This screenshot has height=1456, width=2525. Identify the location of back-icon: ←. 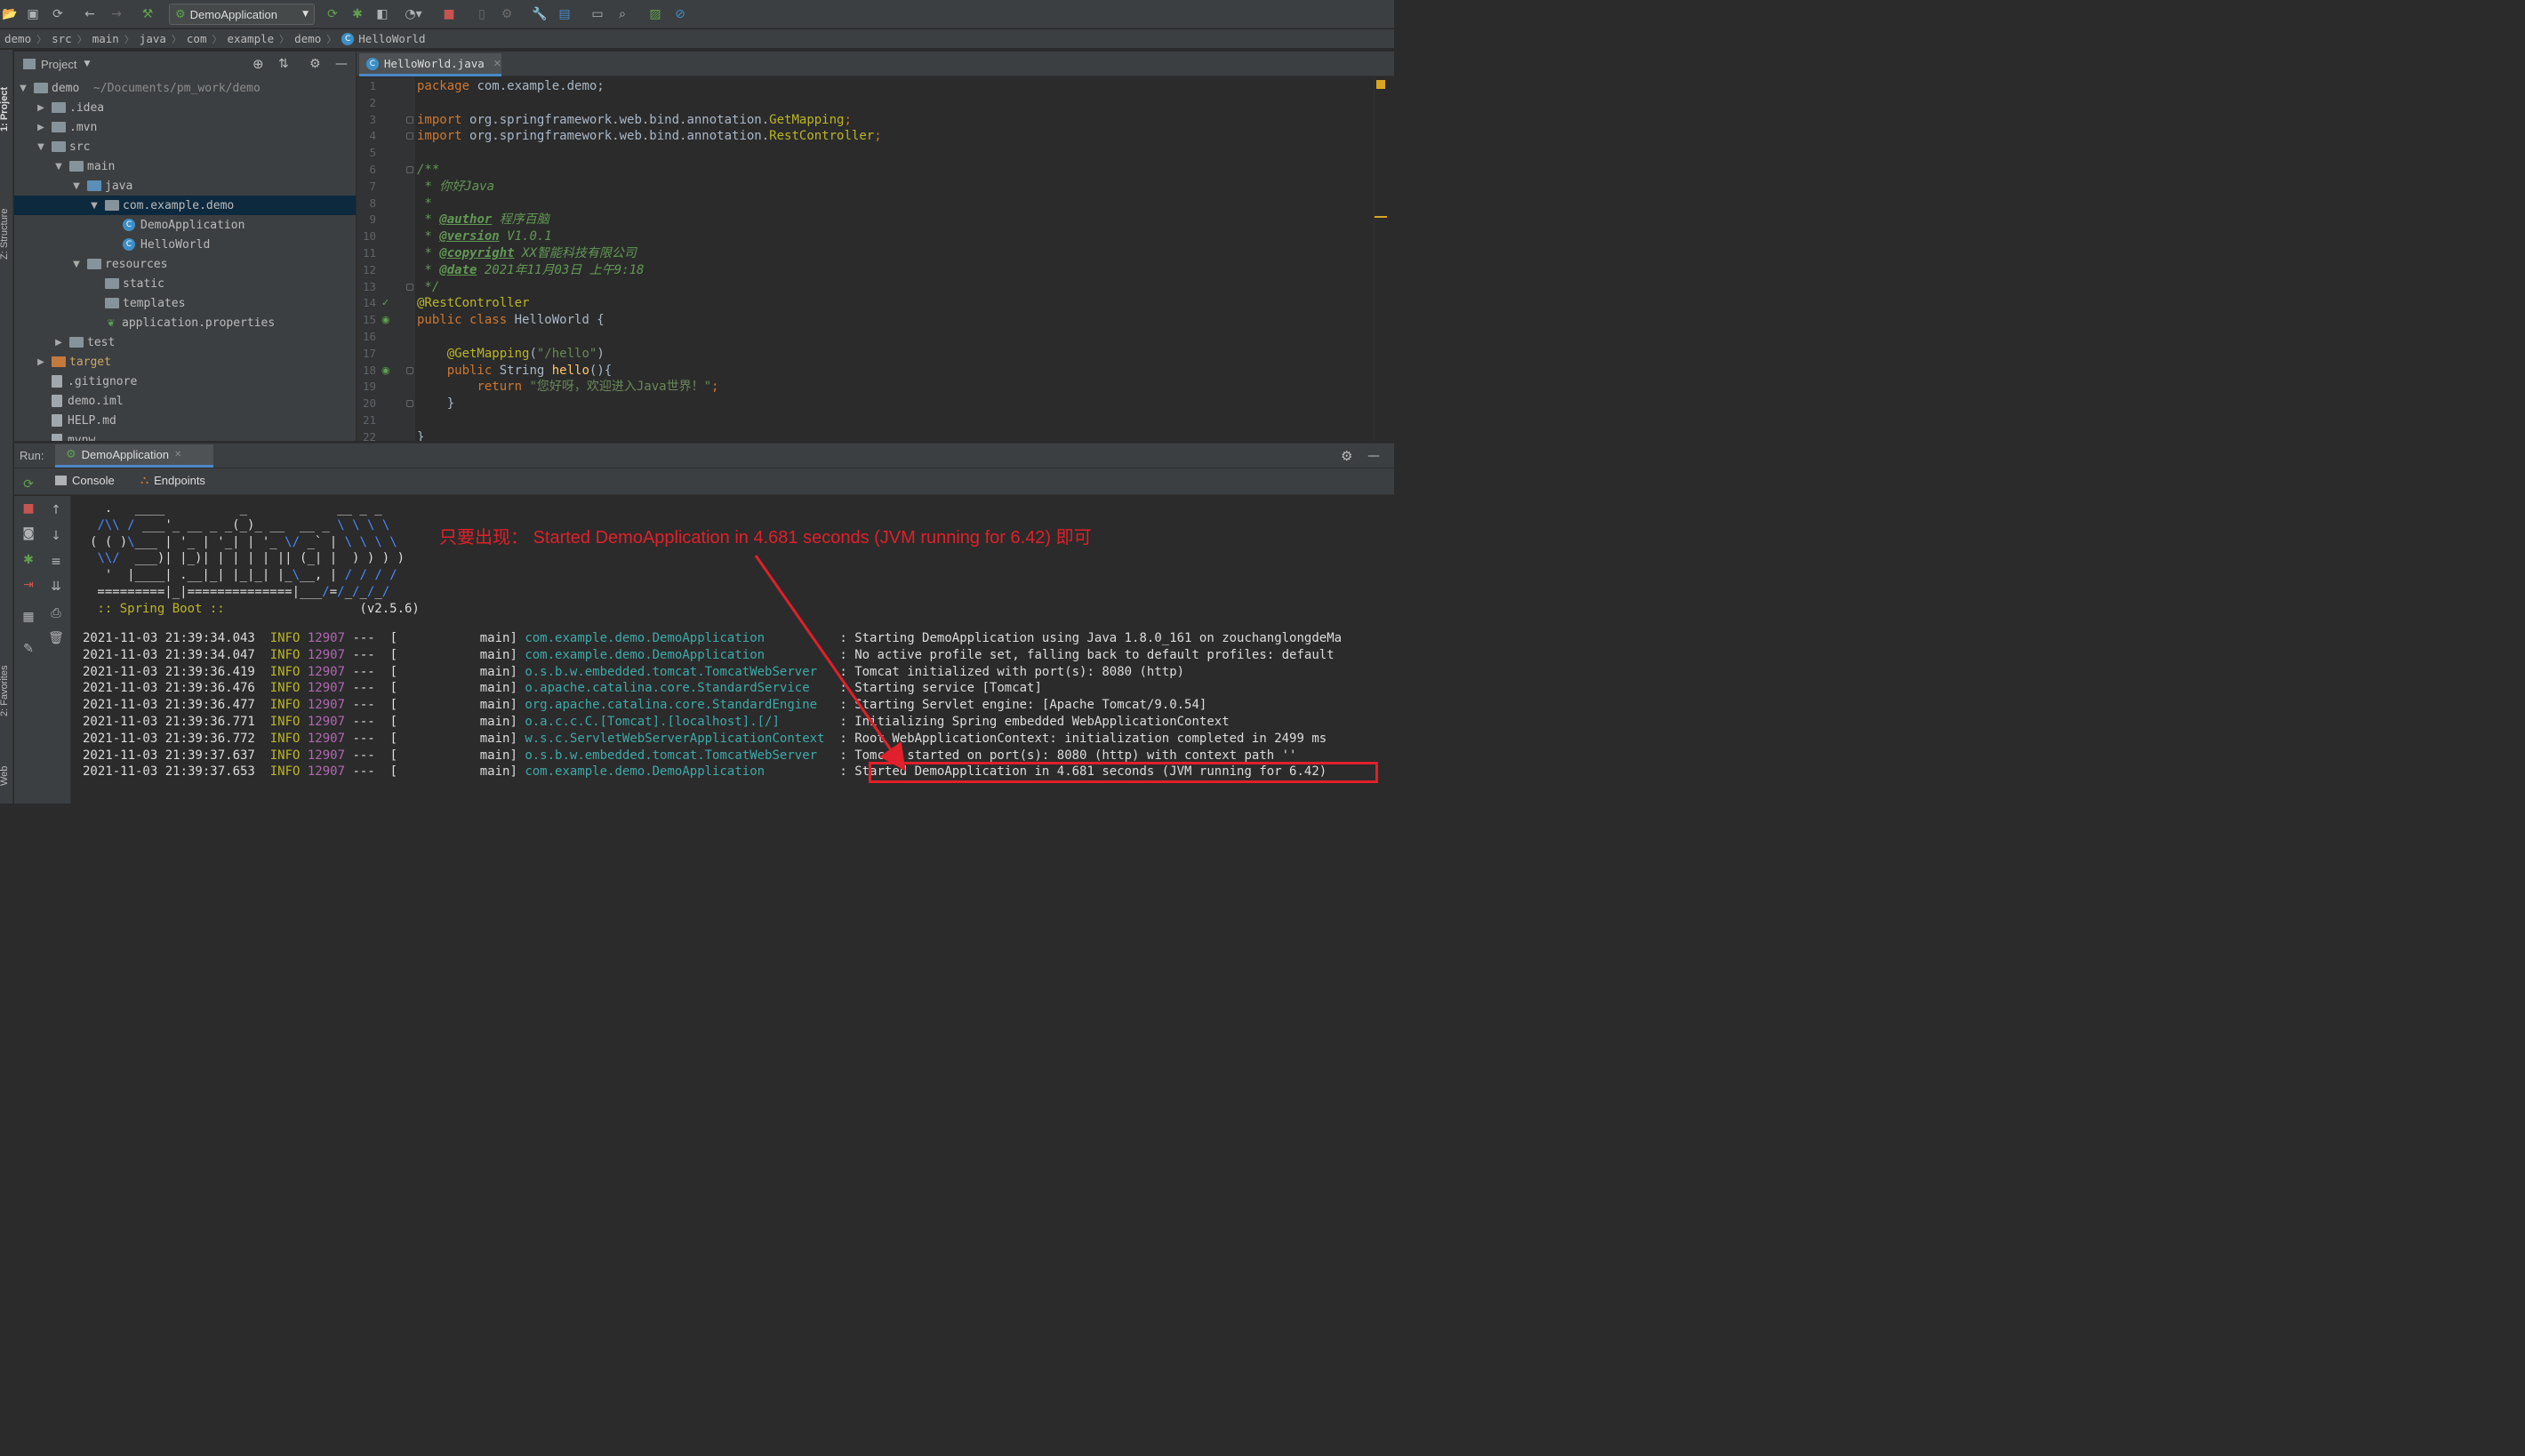
(90, 14).